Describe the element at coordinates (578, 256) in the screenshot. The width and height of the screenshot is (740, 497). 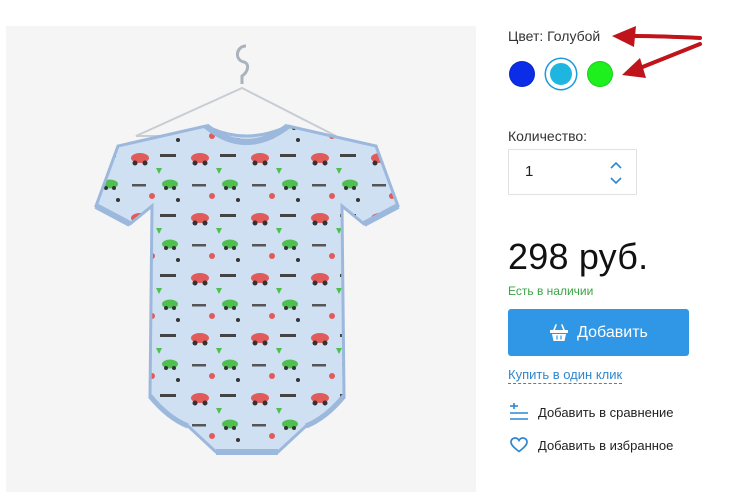
I see `price: 298 руб.` at that location.